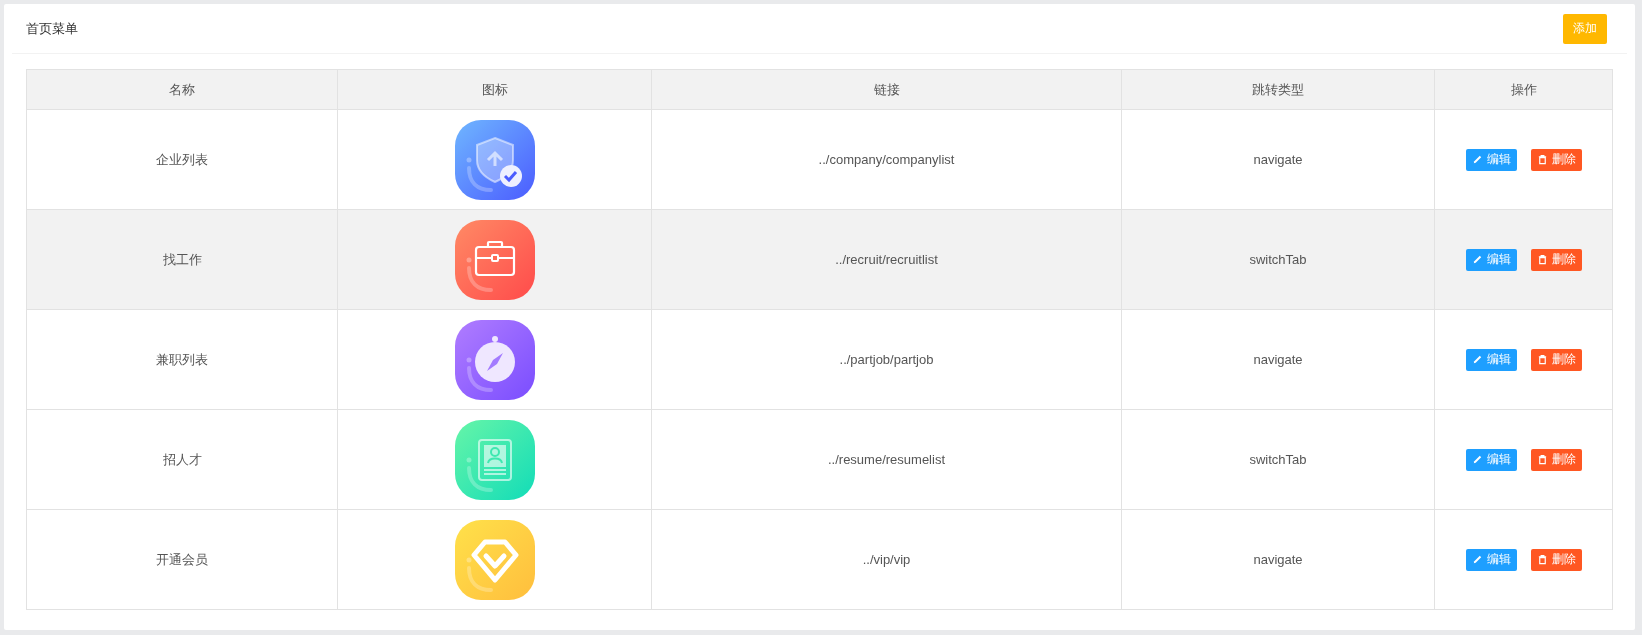  Describe the element at coordinates (182, 559) in the screenshot. I see `name-cell: 开通会员` at that location.